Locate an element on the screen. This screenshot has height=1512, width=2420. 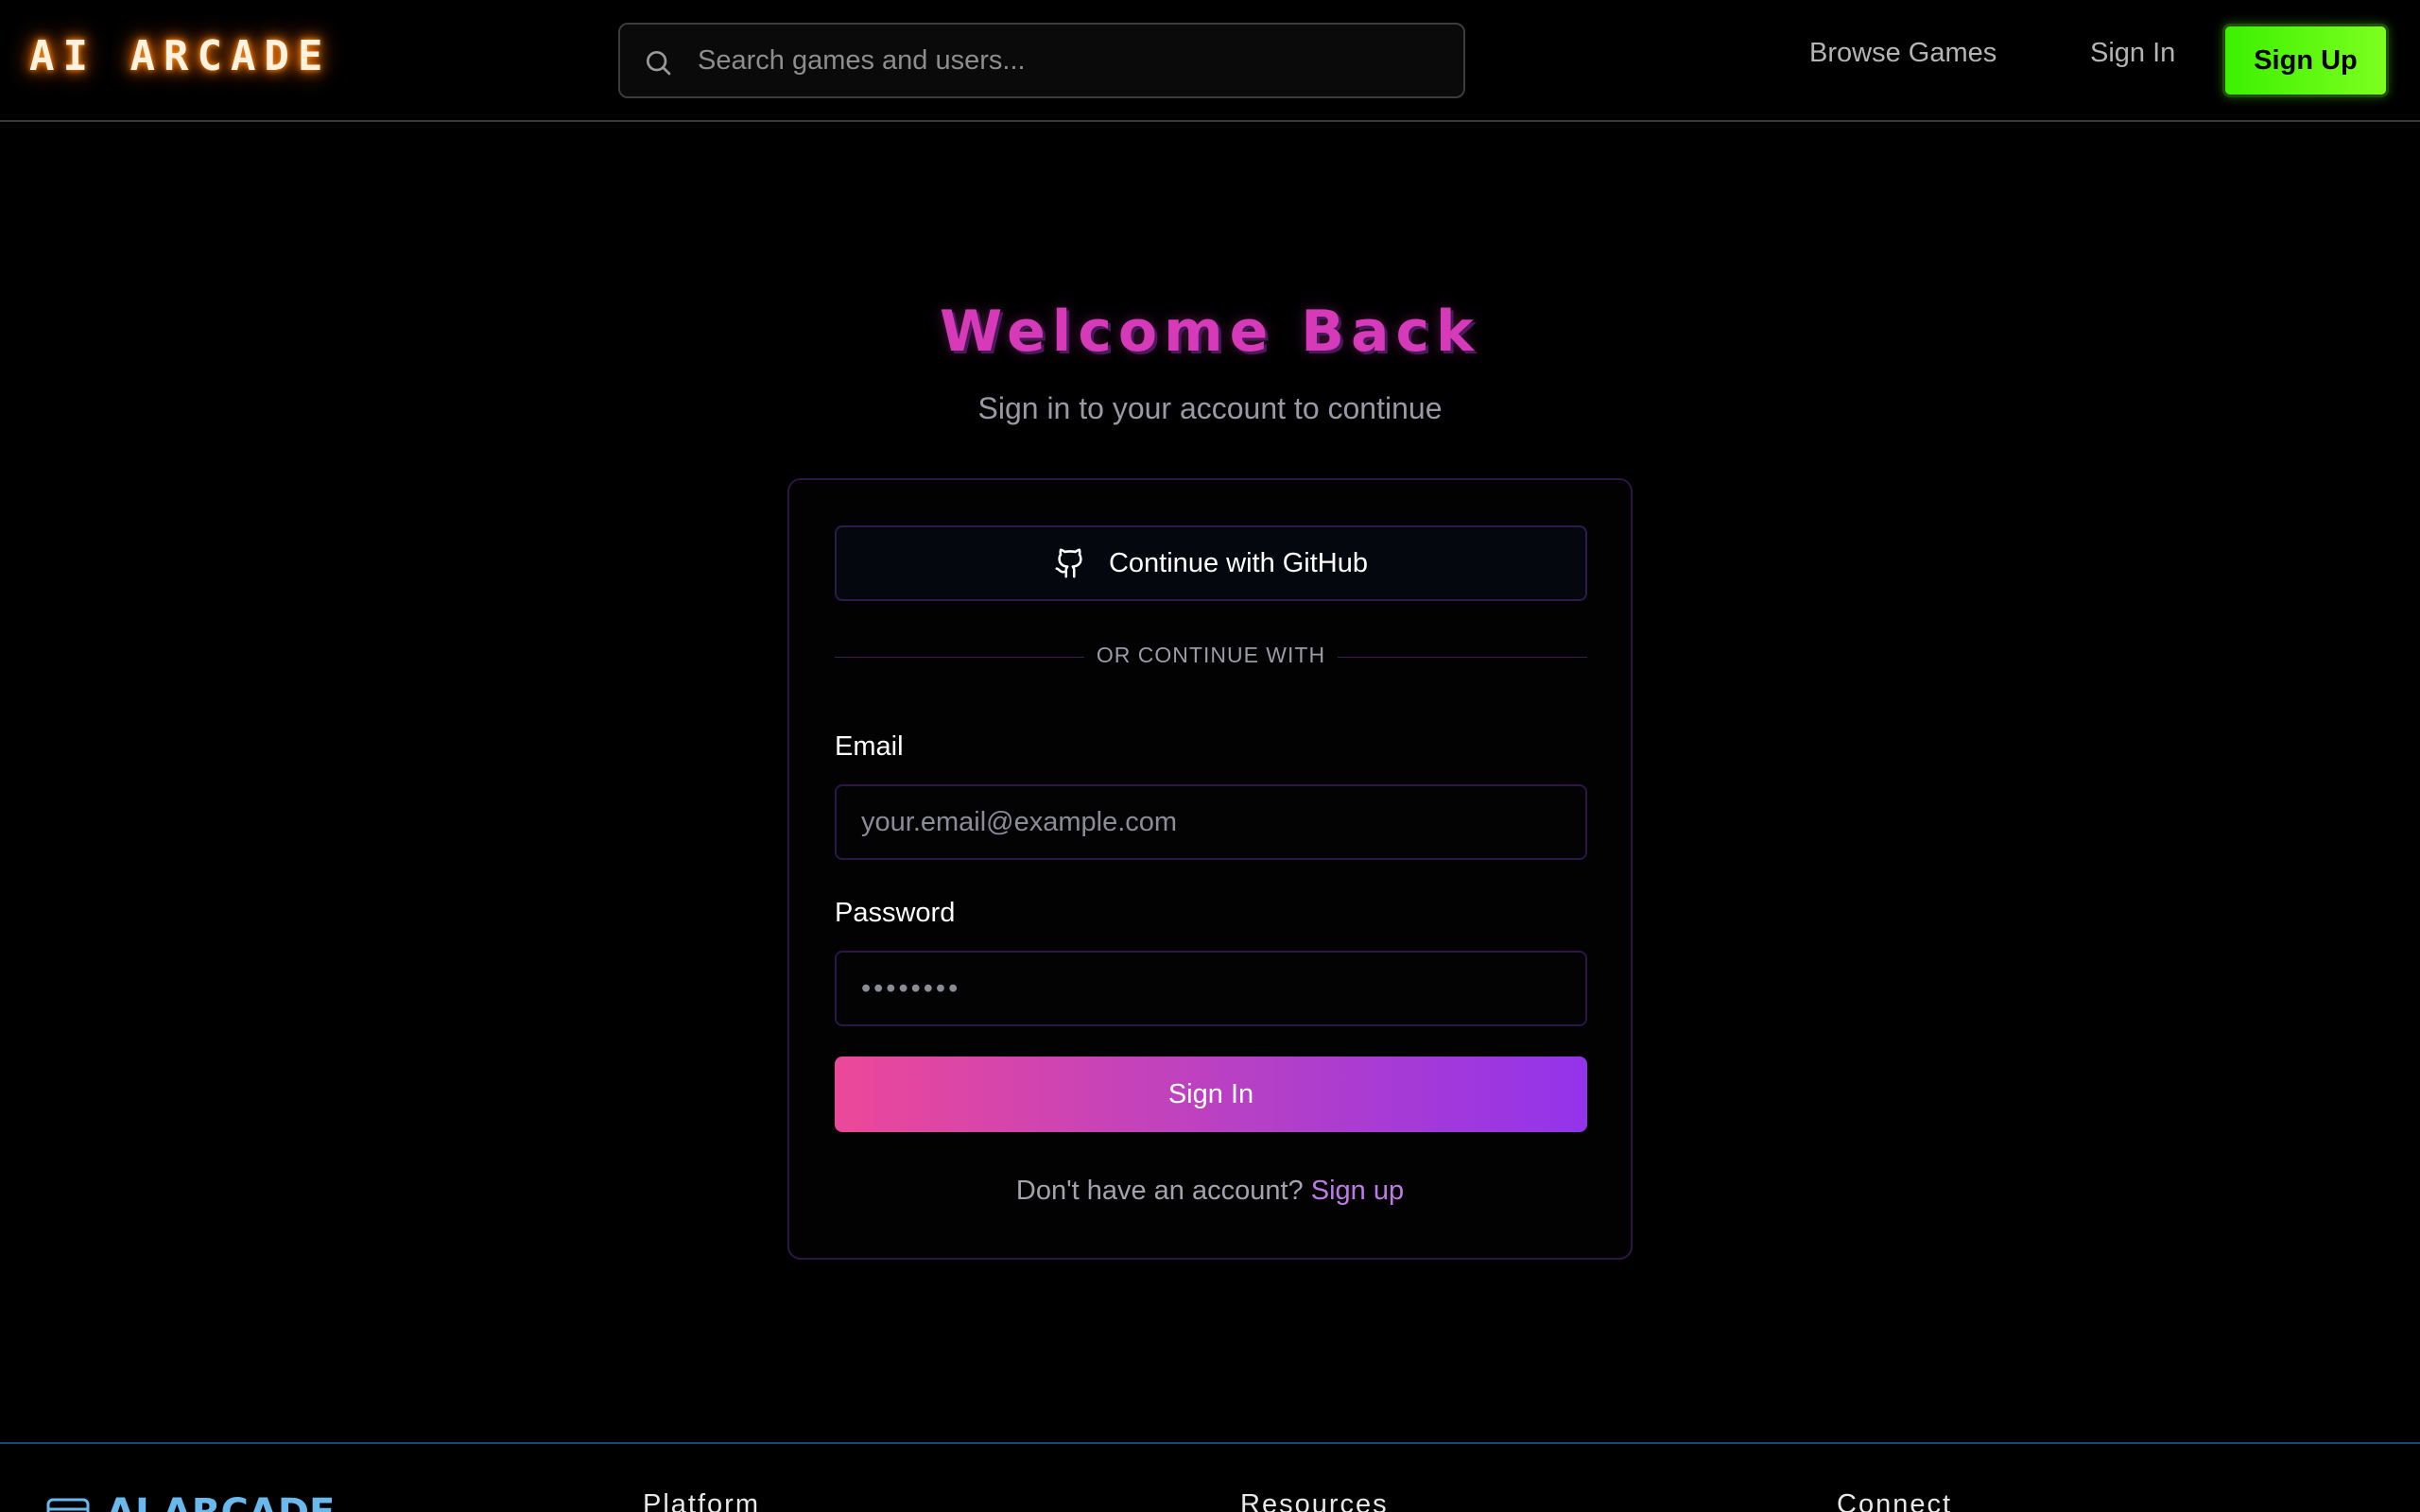
sign-in-submit-button: Sign In is located at coordinates (1211, 1094).